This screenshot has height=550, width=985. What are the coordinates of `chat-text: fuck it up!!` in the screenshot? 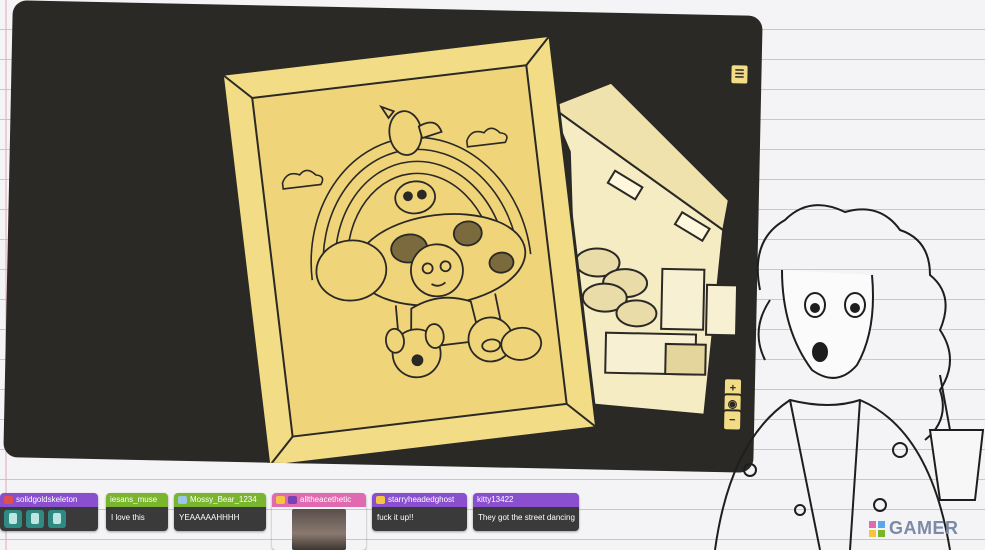 It's located at (419, 519).